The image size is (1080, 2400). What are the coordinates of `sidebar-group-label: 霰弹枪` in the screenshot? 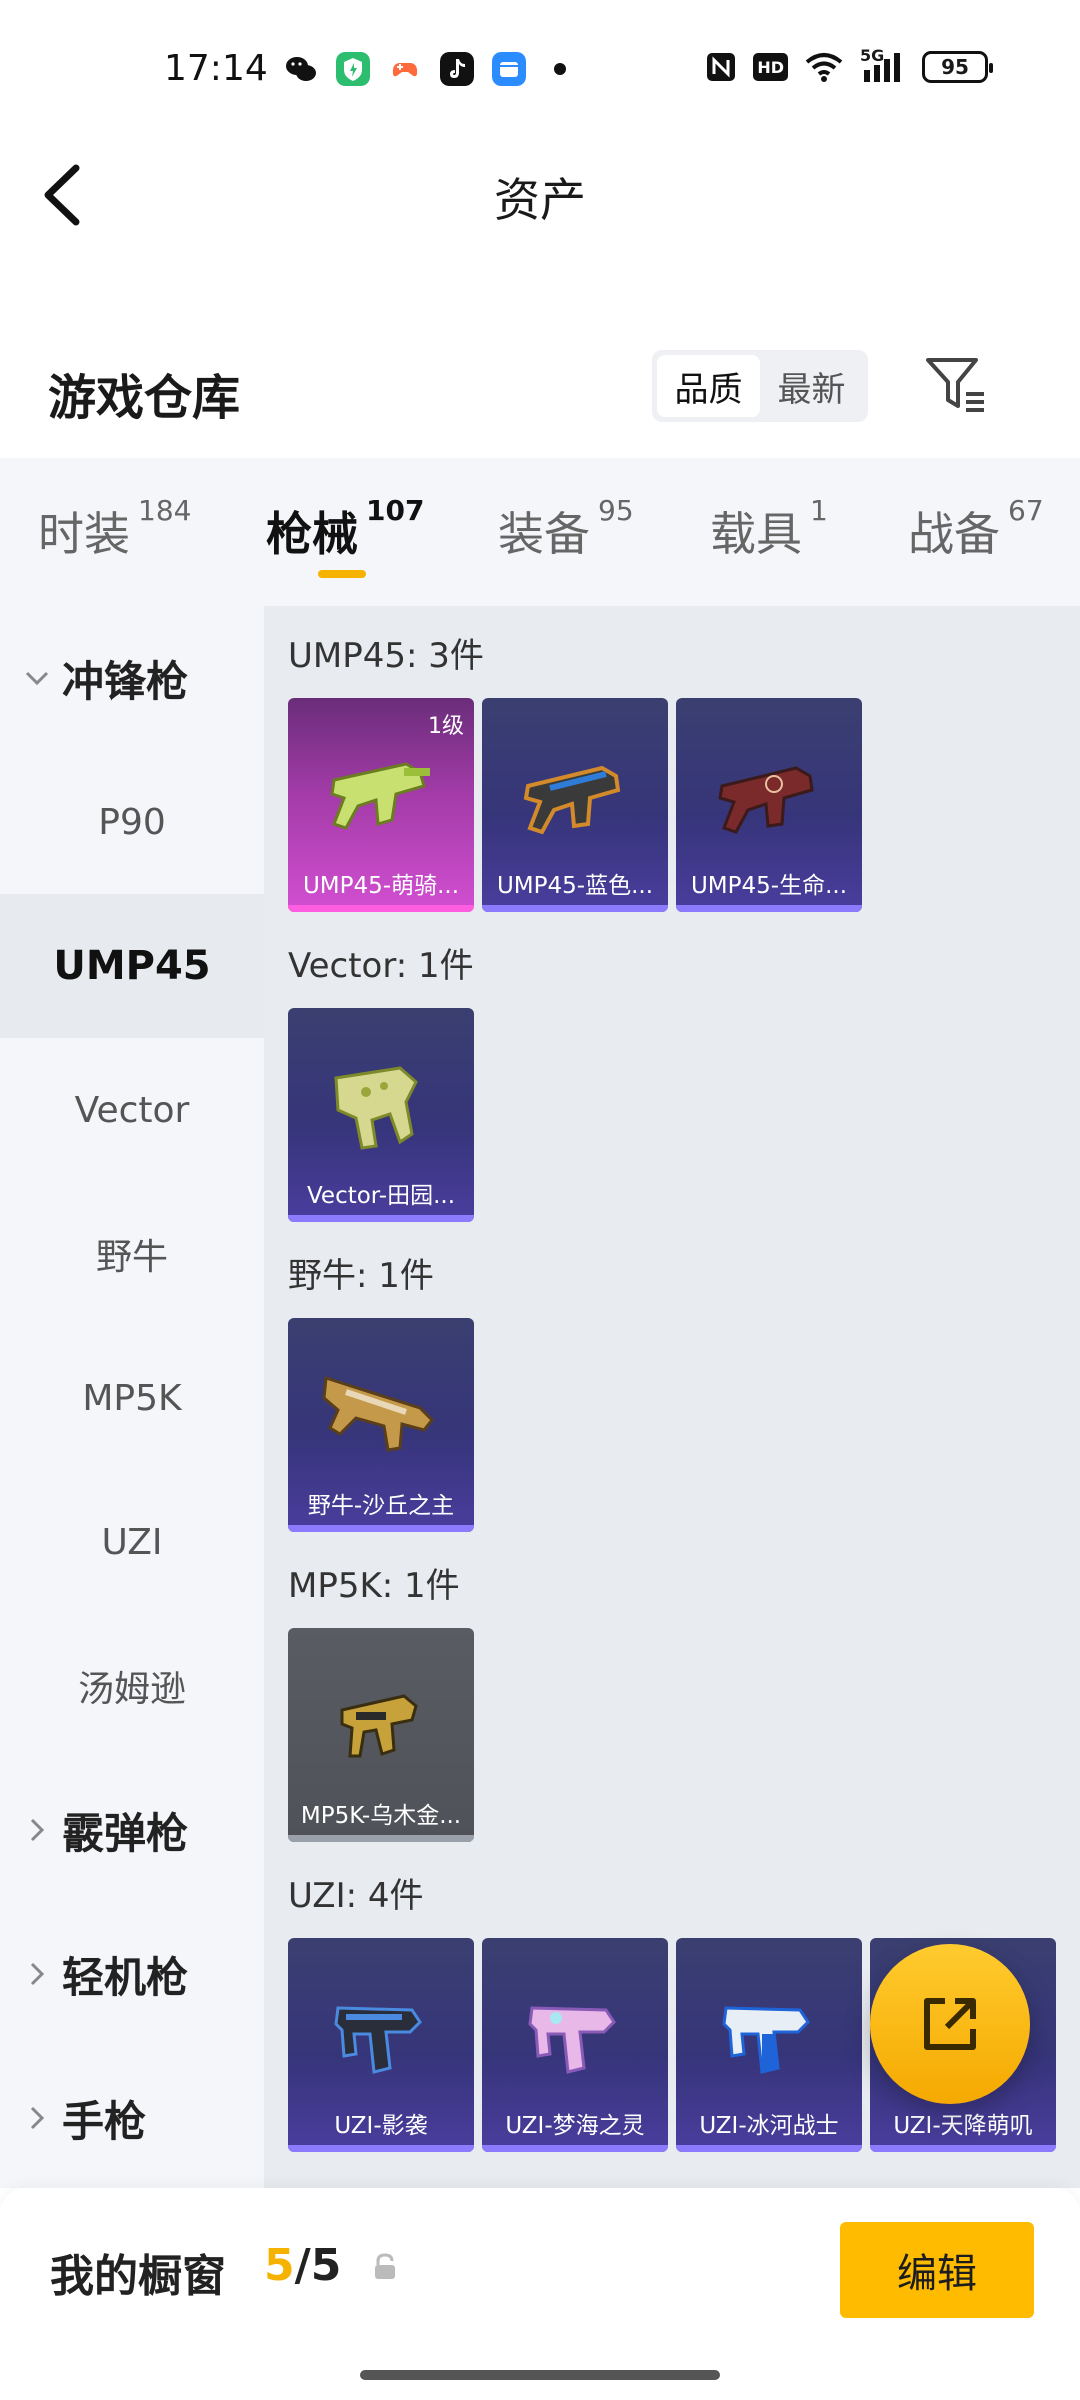 It's located at (125, 1833).